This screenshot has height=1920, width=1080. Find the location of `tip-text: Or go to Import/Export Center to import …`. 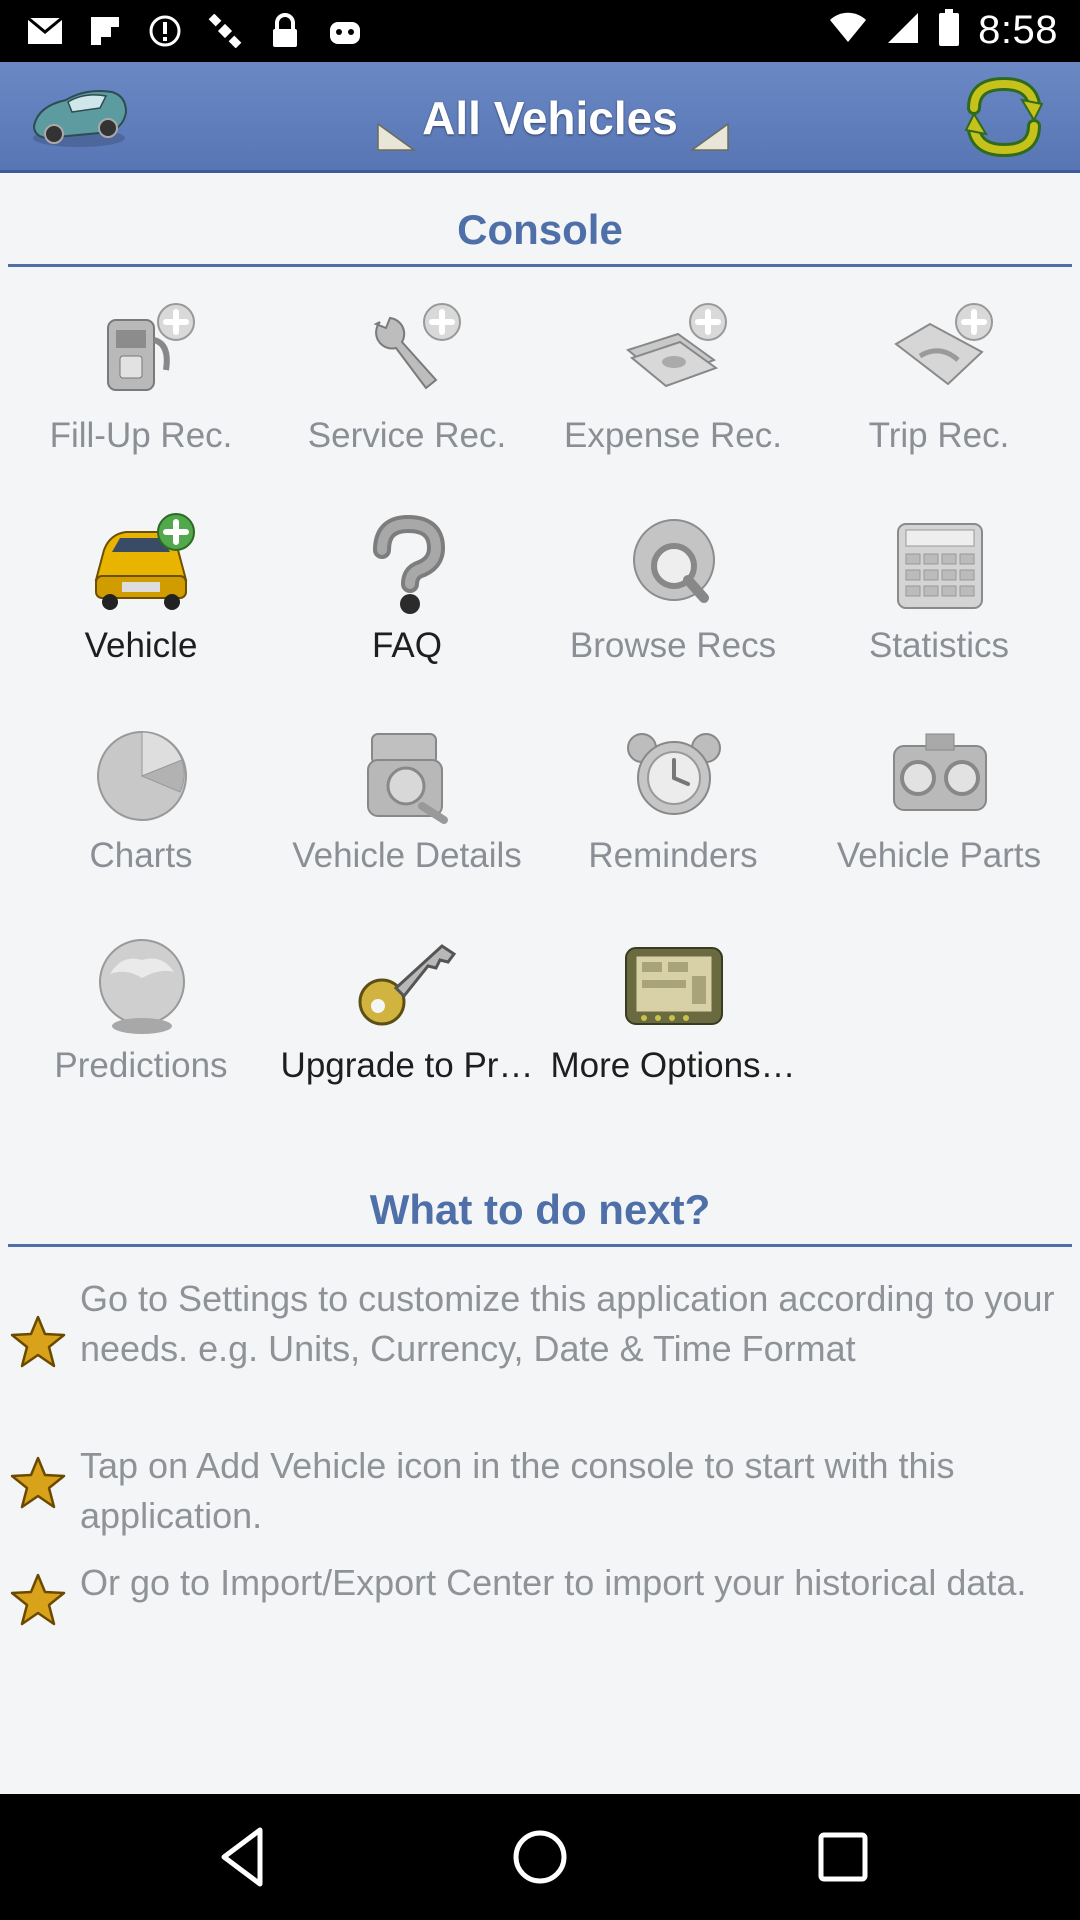

tip-text: Or go to Import/Export Center to import … is located at coordinates (553, 1582).